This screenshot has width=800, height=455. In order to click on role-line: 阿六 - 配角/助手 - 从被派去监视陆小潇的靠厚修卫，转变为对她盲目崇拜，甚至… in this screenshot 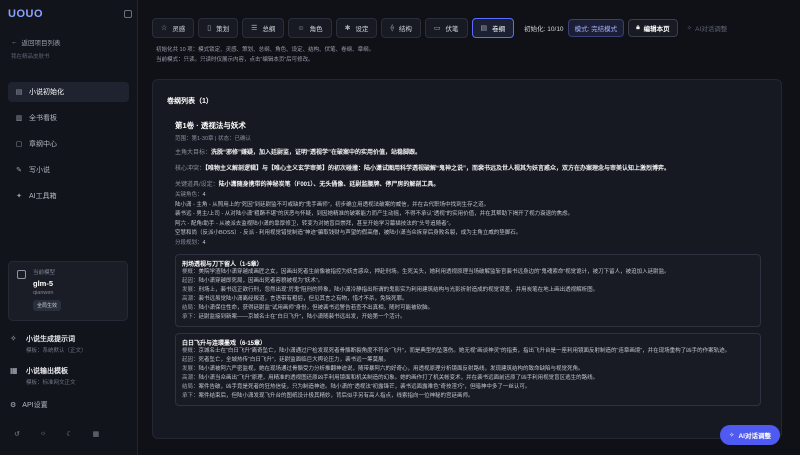, I will do `click(314, 223)`.